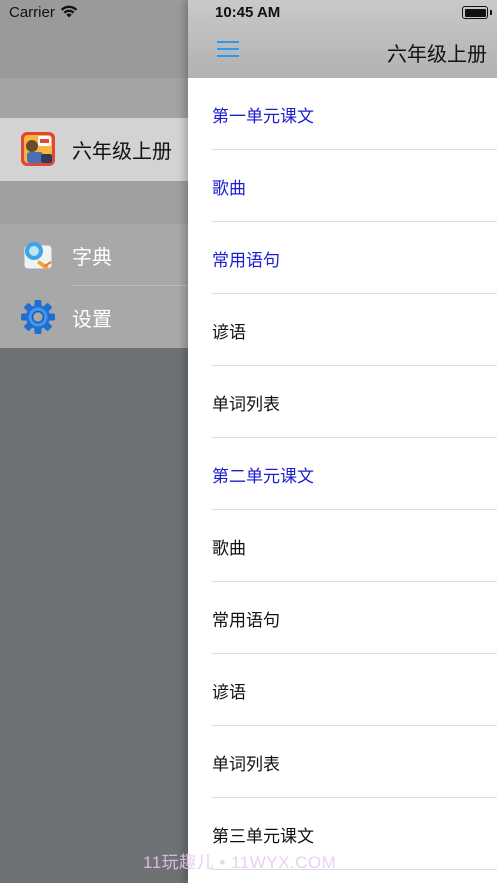 Image resolution: width=497 pixels, height=883 pixels. I want to click on list-item-label: 第三单元课文, so click(263, 836).